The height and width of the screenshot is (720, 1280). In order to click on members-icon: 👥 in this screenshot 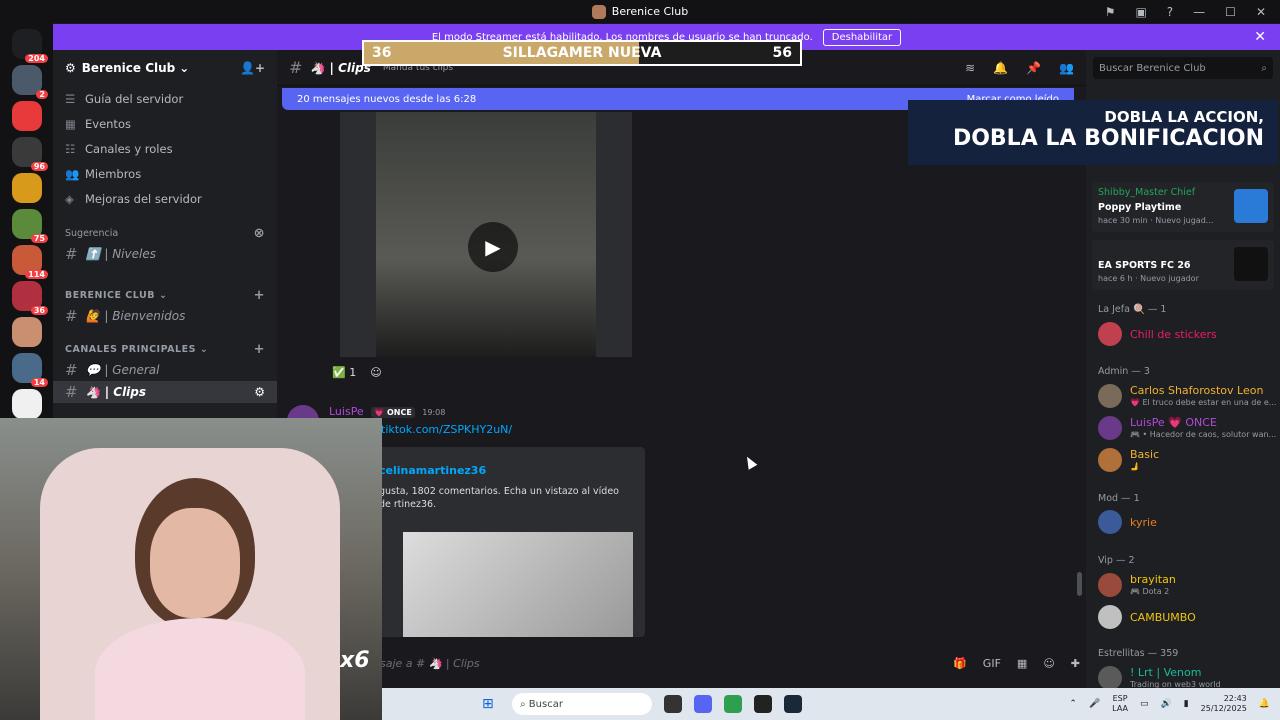, I will do `click(1066, 68)`.